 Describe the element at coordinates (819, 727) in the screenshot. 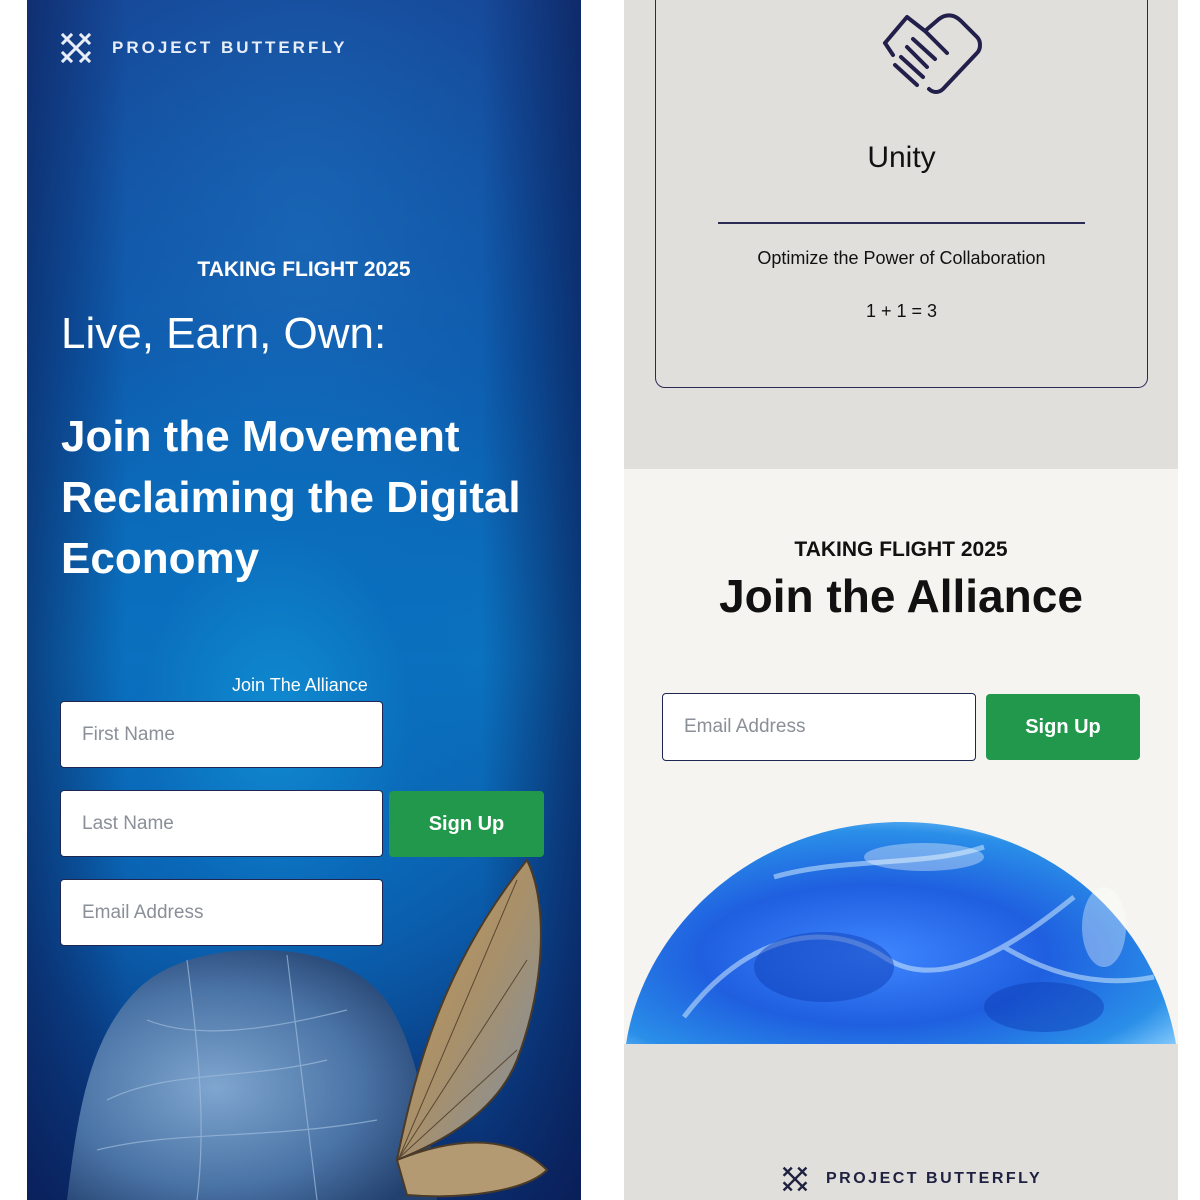

I see `email-field` at that location.